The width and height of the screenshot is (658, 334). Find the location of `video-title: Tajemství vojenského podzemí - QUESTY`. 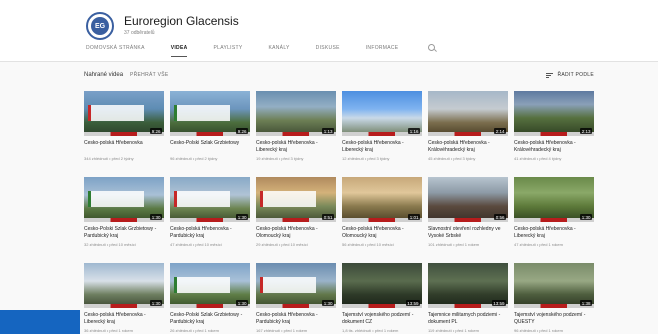

video-title: Tajemství vojenského podzemí - QUESTY is located at coordinates (554, 318).